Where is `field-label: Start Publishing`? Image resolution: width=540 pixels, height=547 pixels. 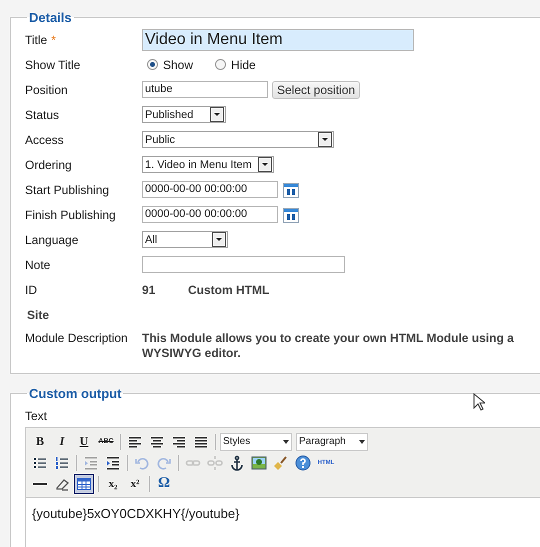
field-label: Start Publishing is located at coordinates (67, 189).